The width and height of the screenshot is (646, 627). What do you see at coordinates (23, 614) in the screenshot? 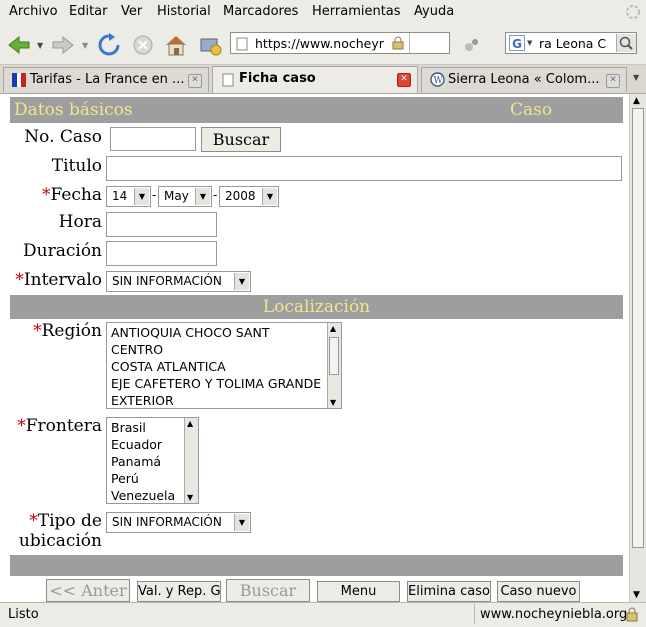
I see `status-text: Listo` at bounding box center [23, 614].